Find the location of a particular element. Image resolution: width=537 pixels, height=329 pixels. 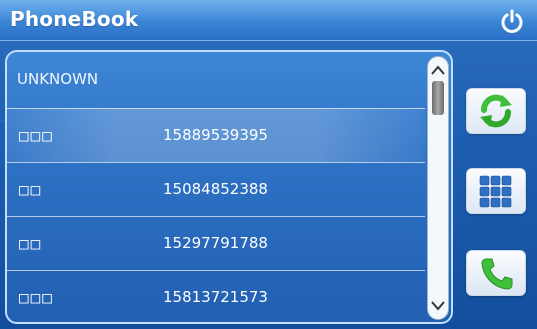

contact-number: 15084852388 is located at coordinates (215, 189).